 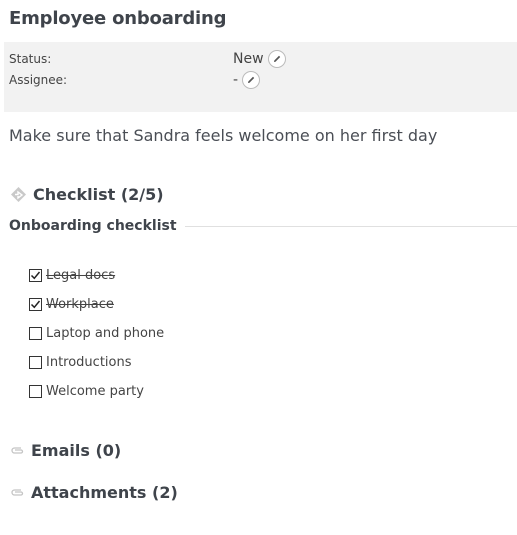 I want to click on edit-assignee-button, so click(x=251, y=80).